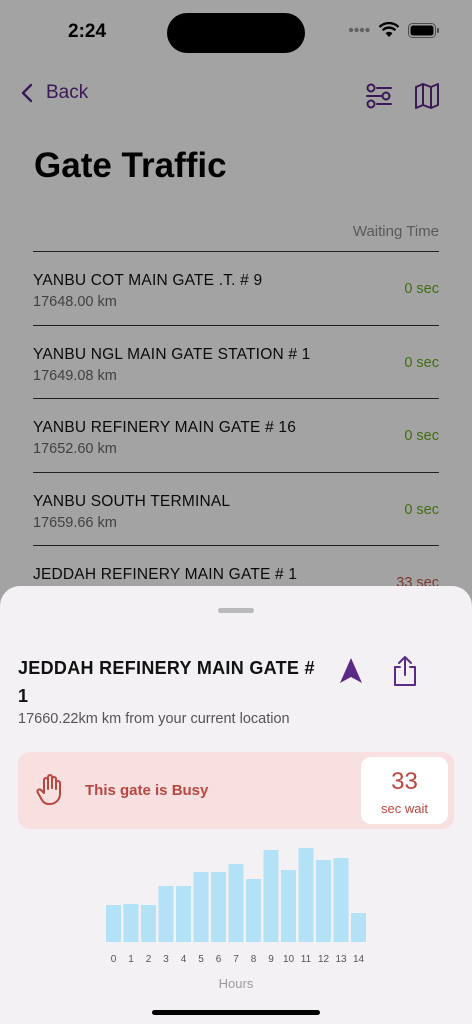 The image size is (472, 1024). Describe the element at coordinates (184, 959) in the screenshot. I see `x-tick-label: 4` at that location.